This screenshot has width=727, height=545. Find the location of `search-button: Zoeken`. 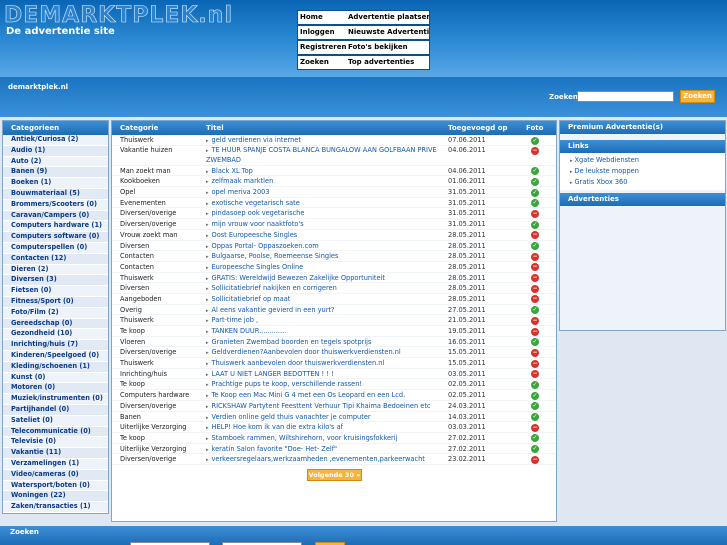

search-button: Zoeken is located at coordinates (697, 96).